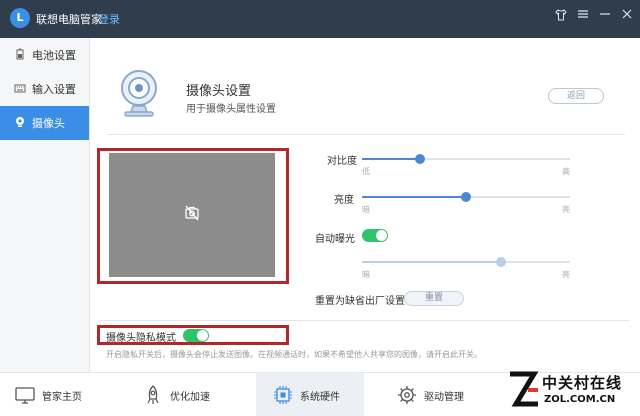 Image resolution: width=640 pixels, height=416 pixels. What do you see at coordinates (48, 123) in the screenshot?
I see `sidebar-item-label: 摄像头` at bounding box center [48, 123].